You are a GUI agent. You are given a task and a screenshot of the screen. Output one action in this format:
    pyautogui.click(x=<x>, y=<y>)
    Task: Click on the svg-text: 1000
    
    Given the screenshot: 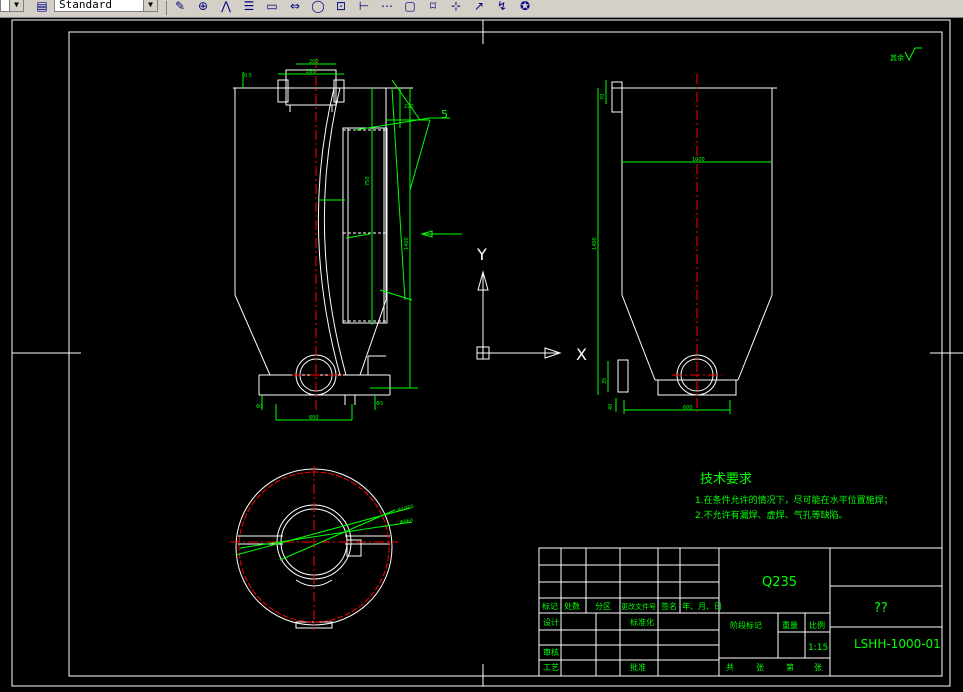 What is the action you would take?
    pyautogui.click(x=698, y=160)
    